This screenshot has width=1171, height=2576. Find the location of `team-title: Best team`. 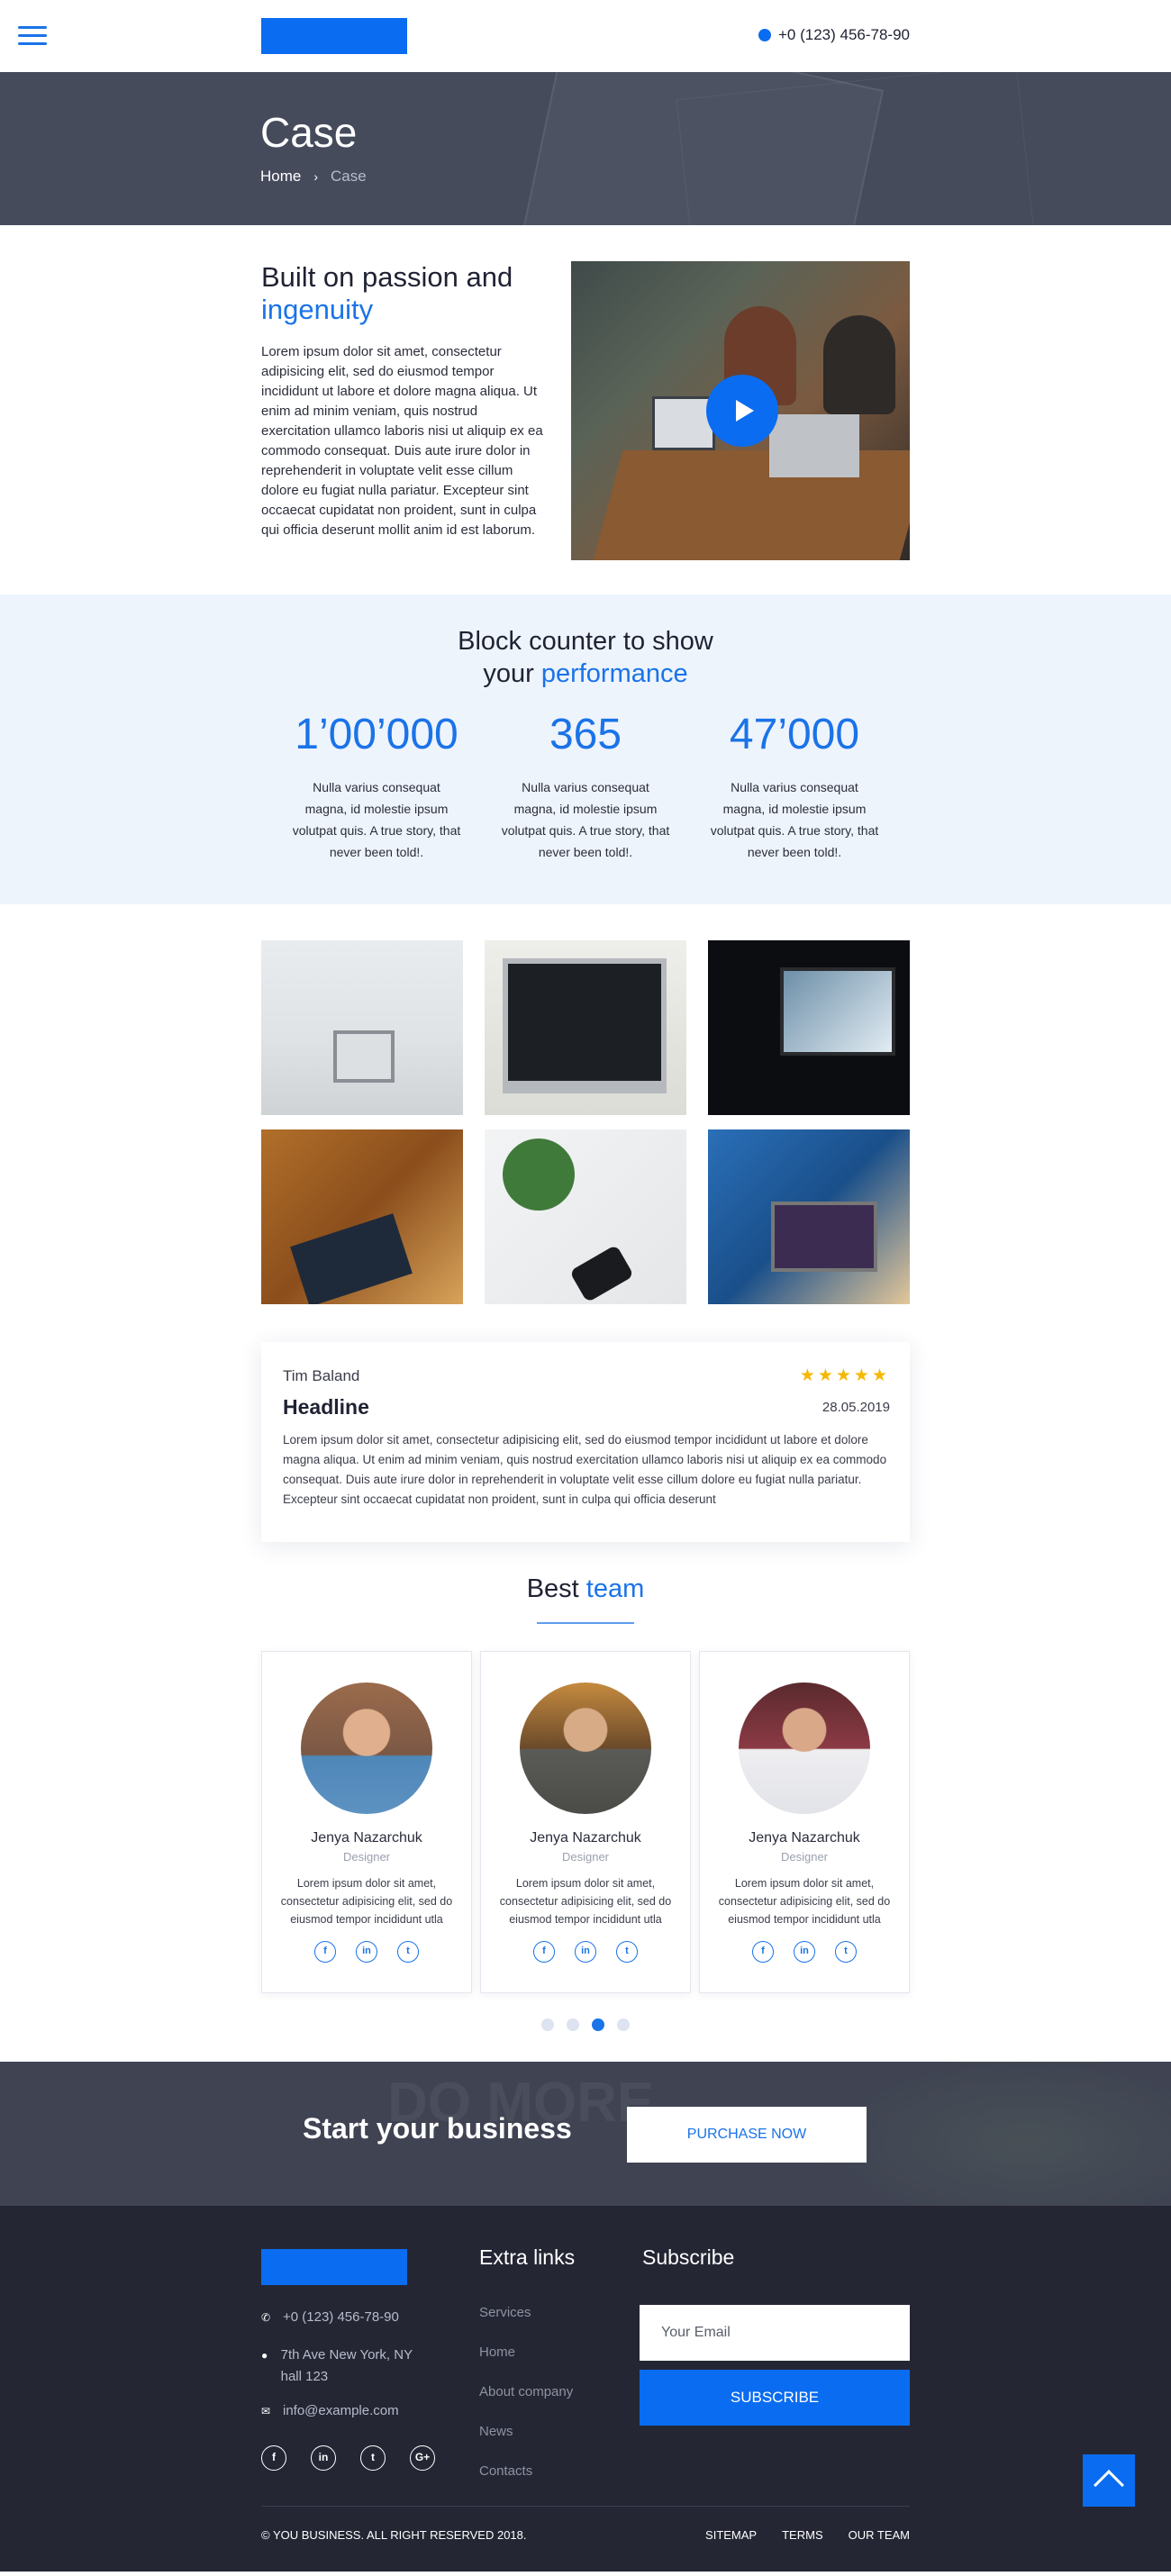

team-title: Best team is located at coordinates (585, 1588).